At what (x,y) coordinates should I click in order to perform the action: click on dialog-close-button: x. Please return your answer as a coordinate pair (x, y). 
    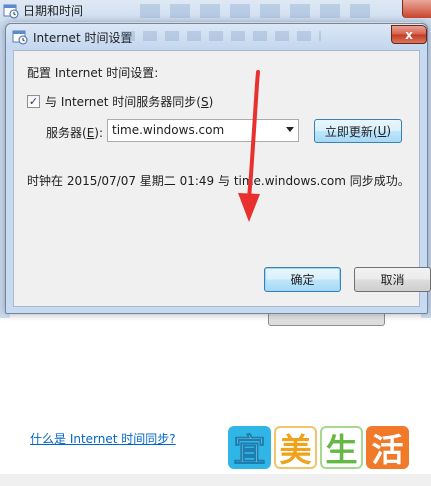
    Looking at the image, I should click on (409, 34).